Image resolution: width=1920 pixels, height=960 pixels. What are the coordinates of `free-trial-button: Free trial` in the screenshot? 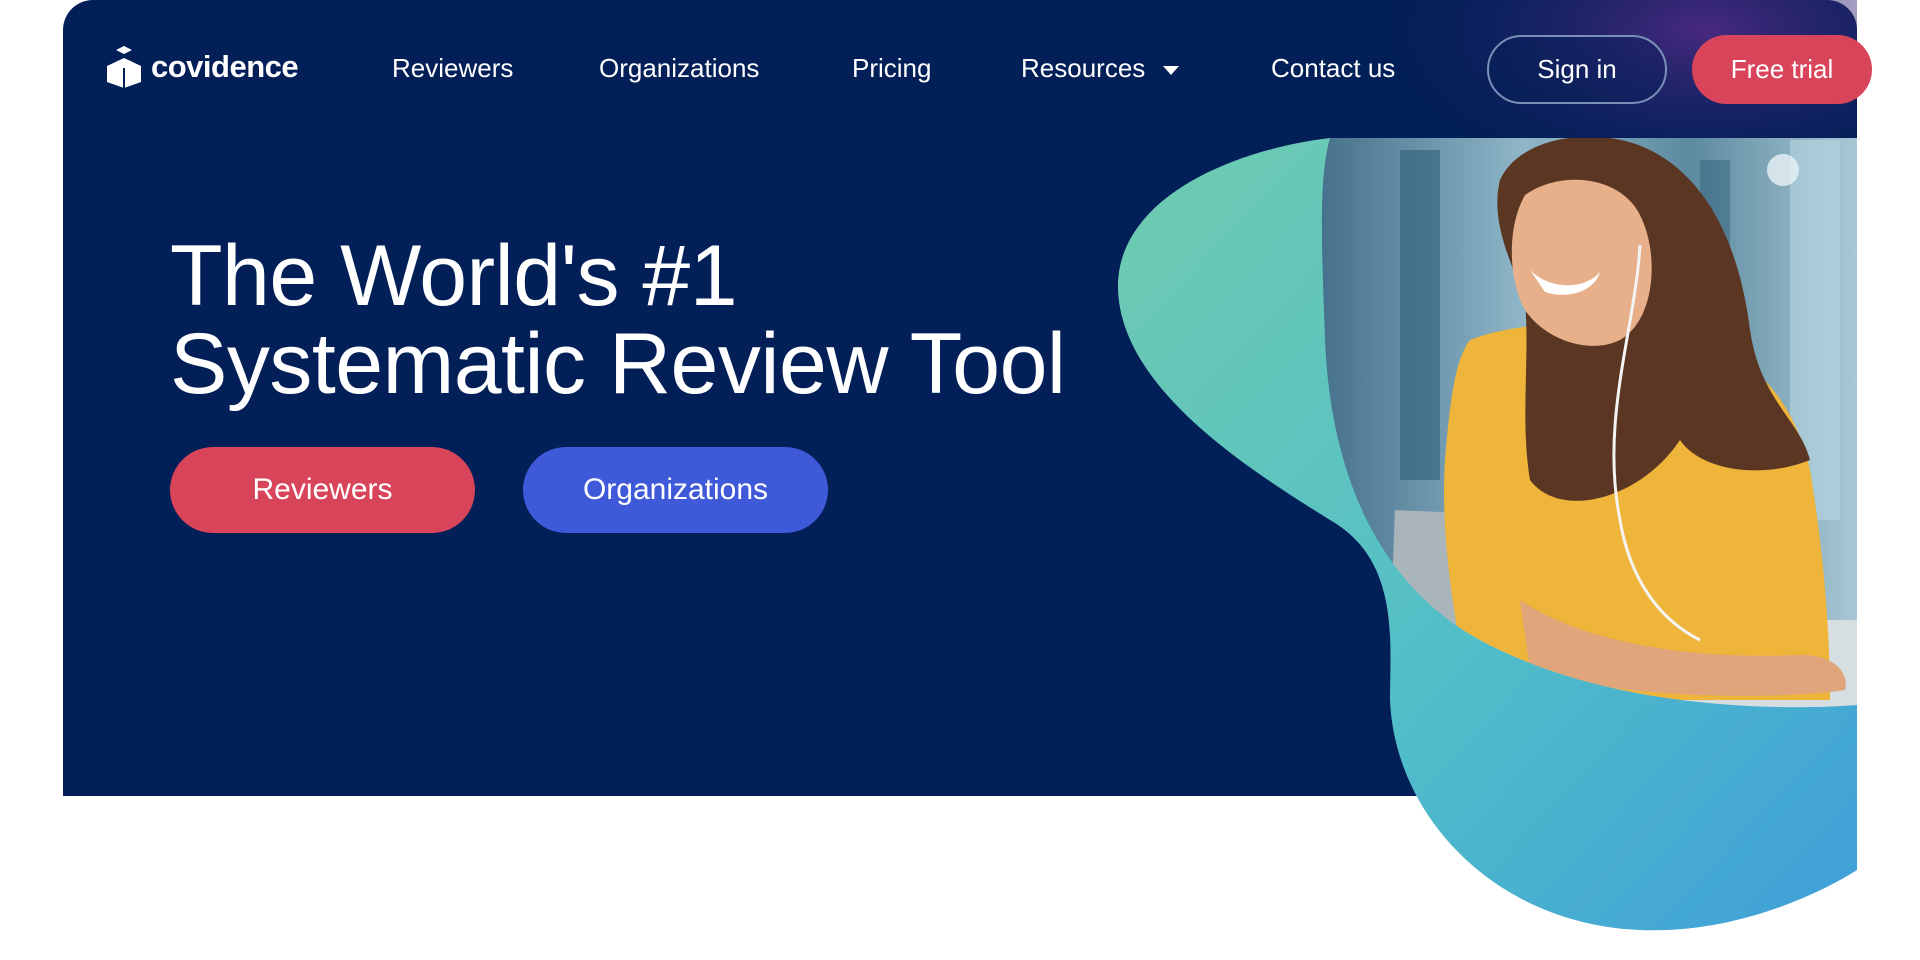 It's located at (1782, 69).